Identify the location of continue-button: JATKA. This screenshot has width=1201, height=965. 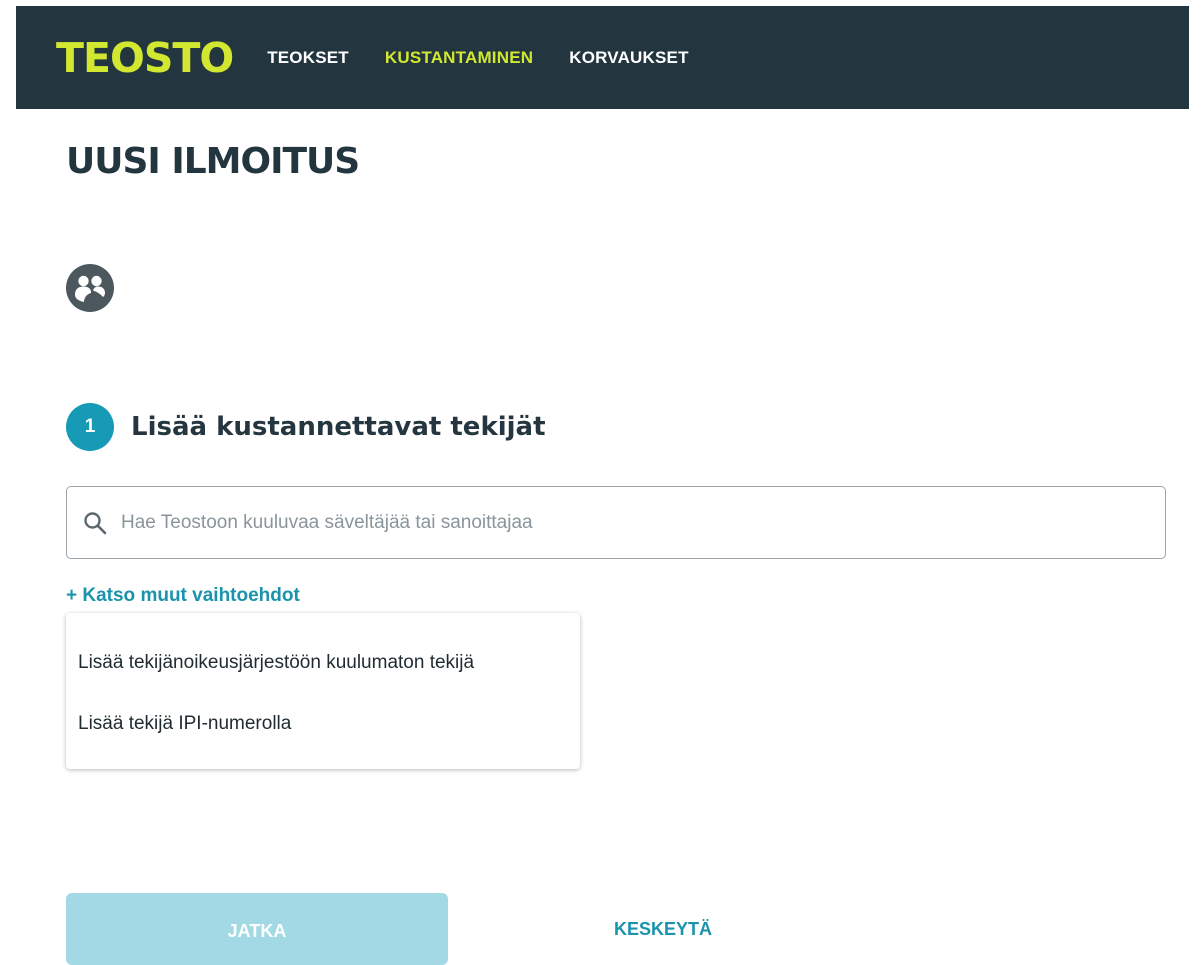
(257, 929).